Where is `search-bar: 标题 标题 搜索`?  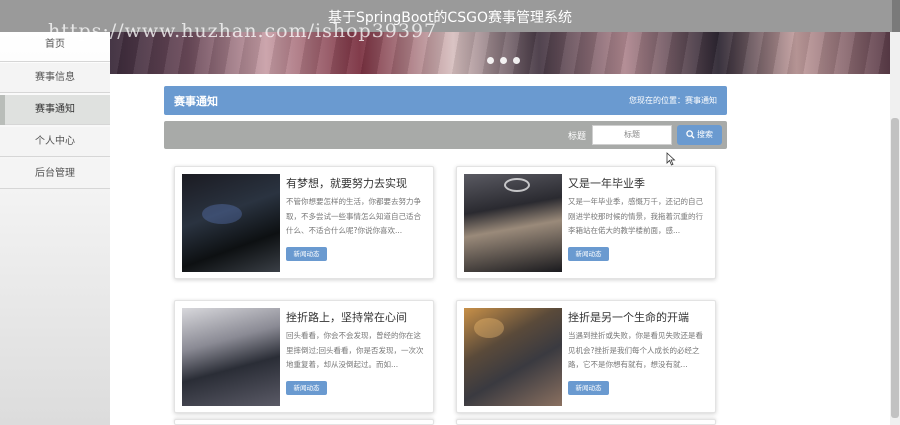 search-bar: 标题 标题 搜索 is located at coordinates (445, 135).